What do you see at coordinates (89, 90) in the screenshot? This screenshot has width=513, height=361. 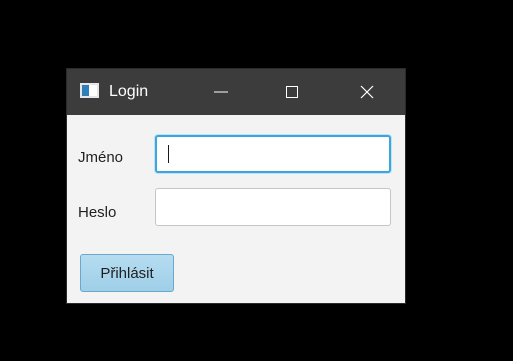 I see `java-app-icon` at bounding box center [89, 90].